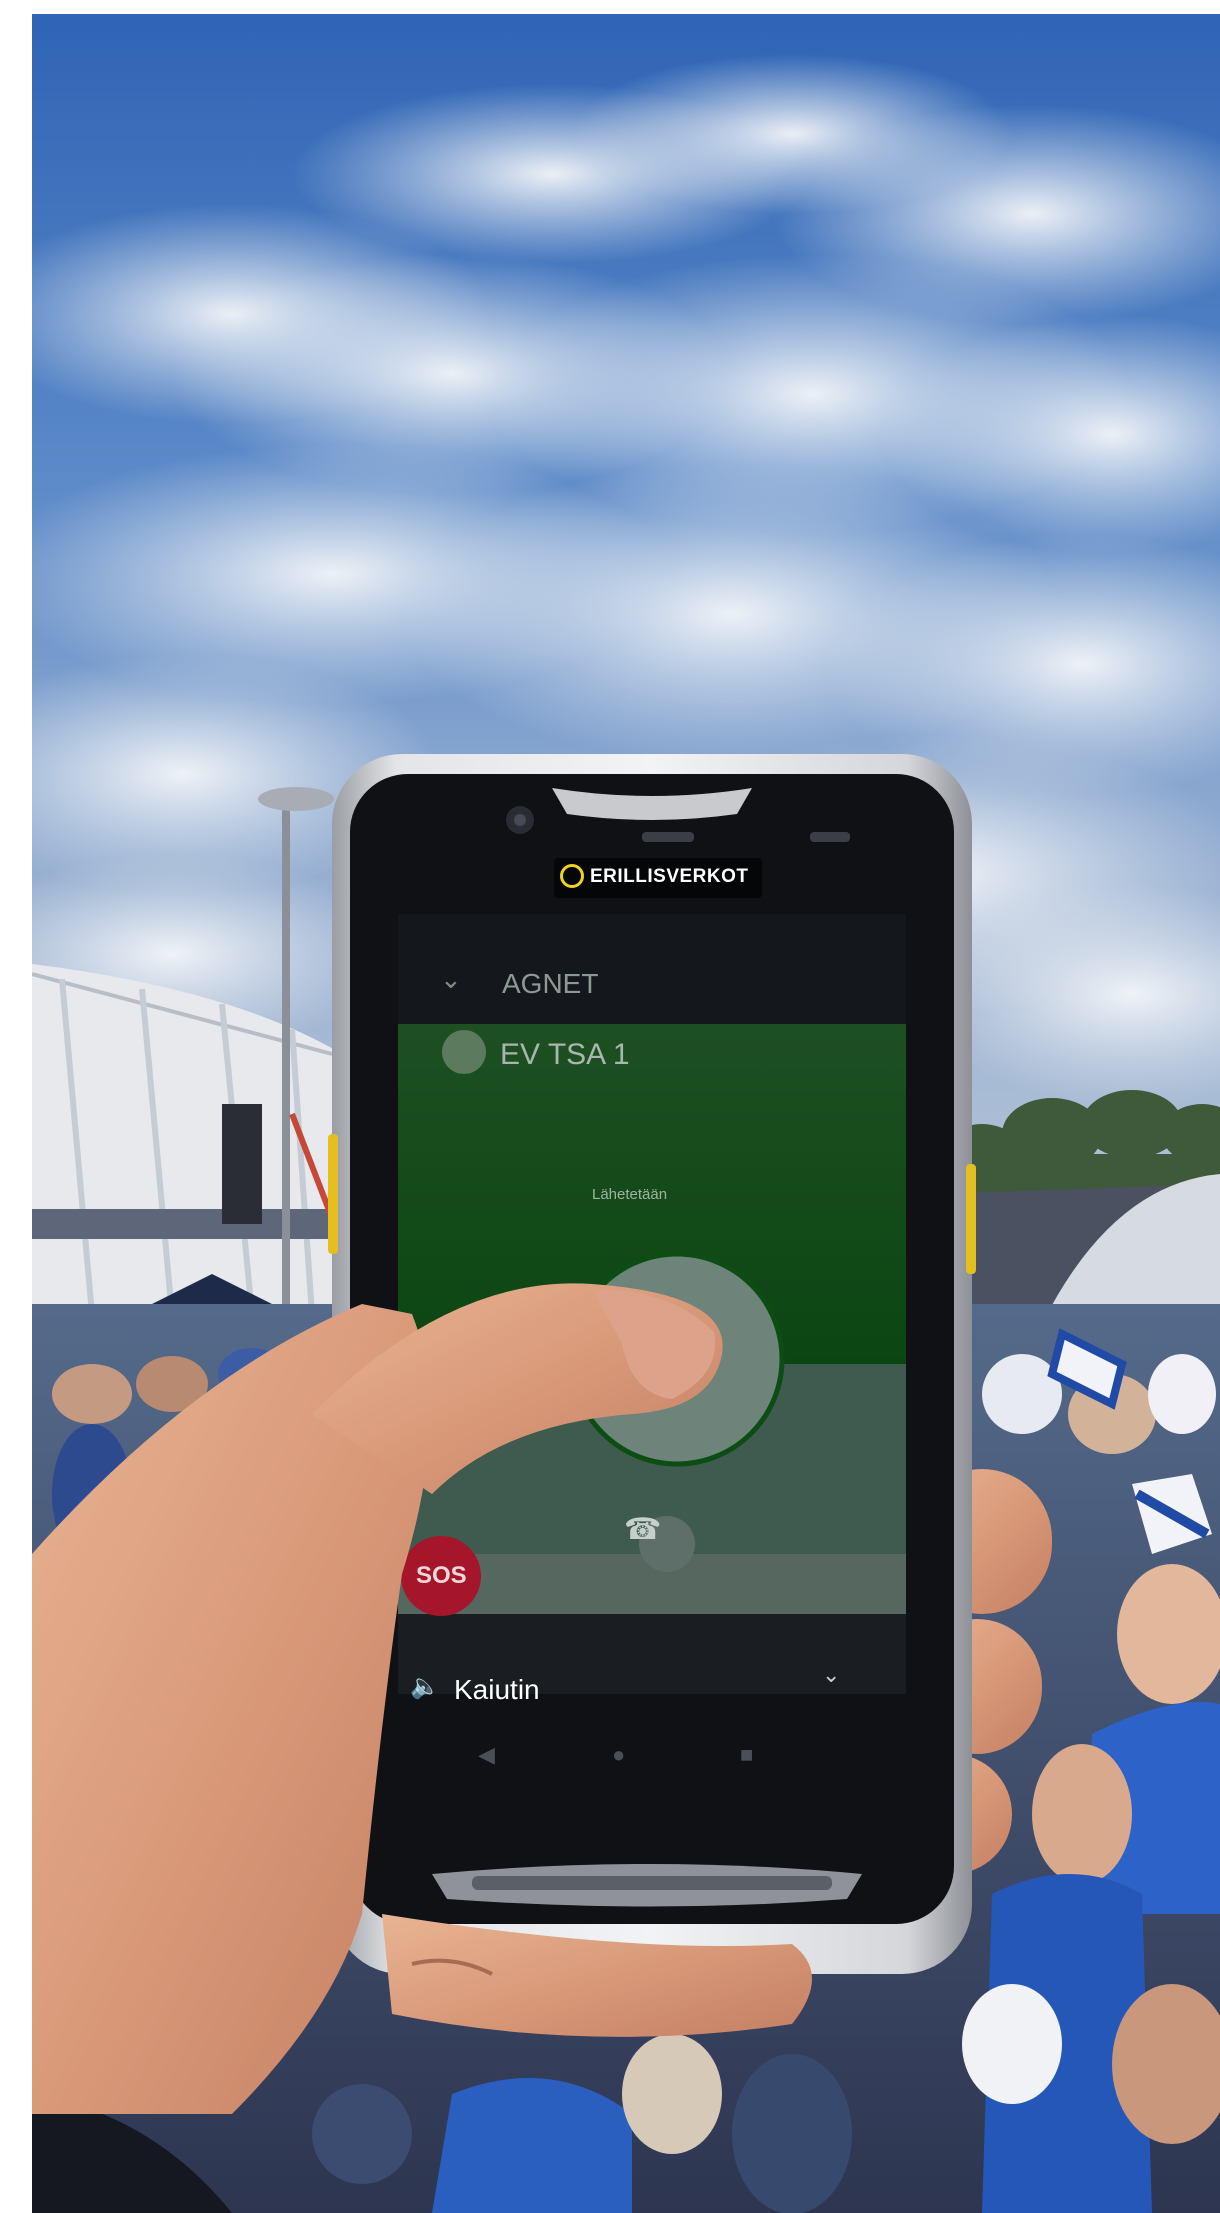 The height and width of the screenshot is (2213, 1220). Describe the element at coordinates (451, 979) in the screenshot. I see `header-back-icon: ⌄` at that location.